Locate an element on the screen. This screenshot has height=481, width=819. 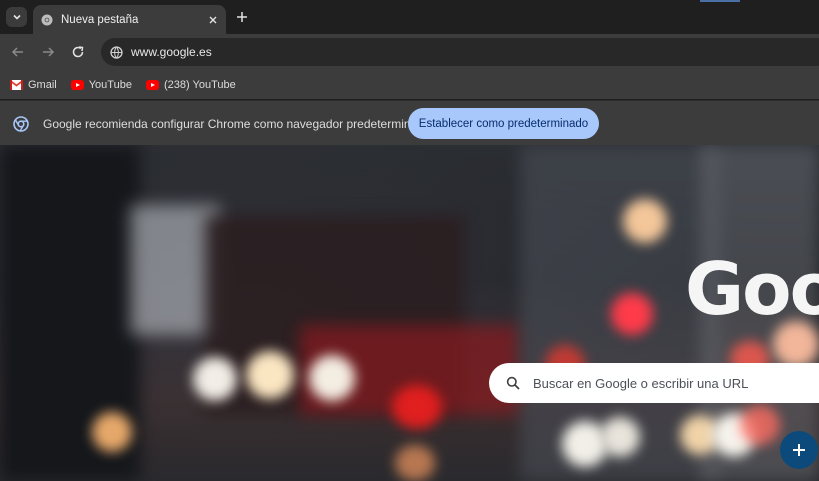
bookmark-youtube-238: (238) YouTube is located at coordinates (190, 84).